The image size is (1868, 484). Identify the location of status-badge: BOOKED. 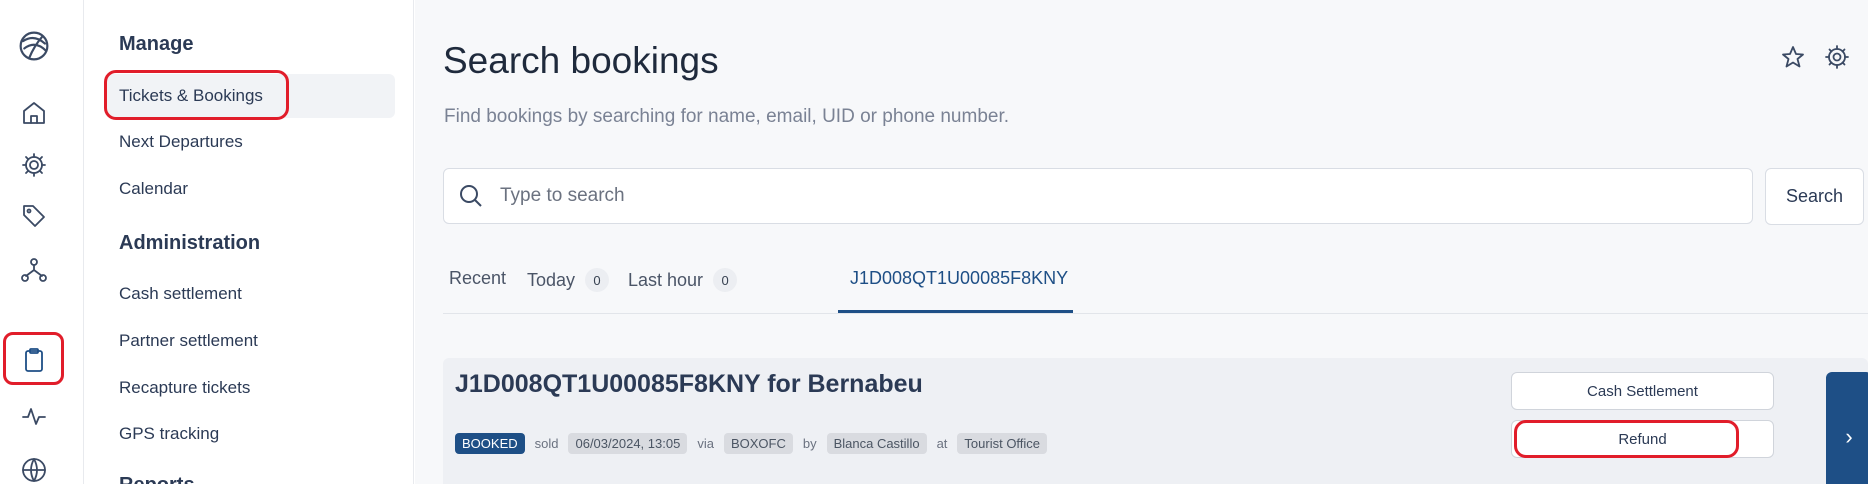
(490, 443).